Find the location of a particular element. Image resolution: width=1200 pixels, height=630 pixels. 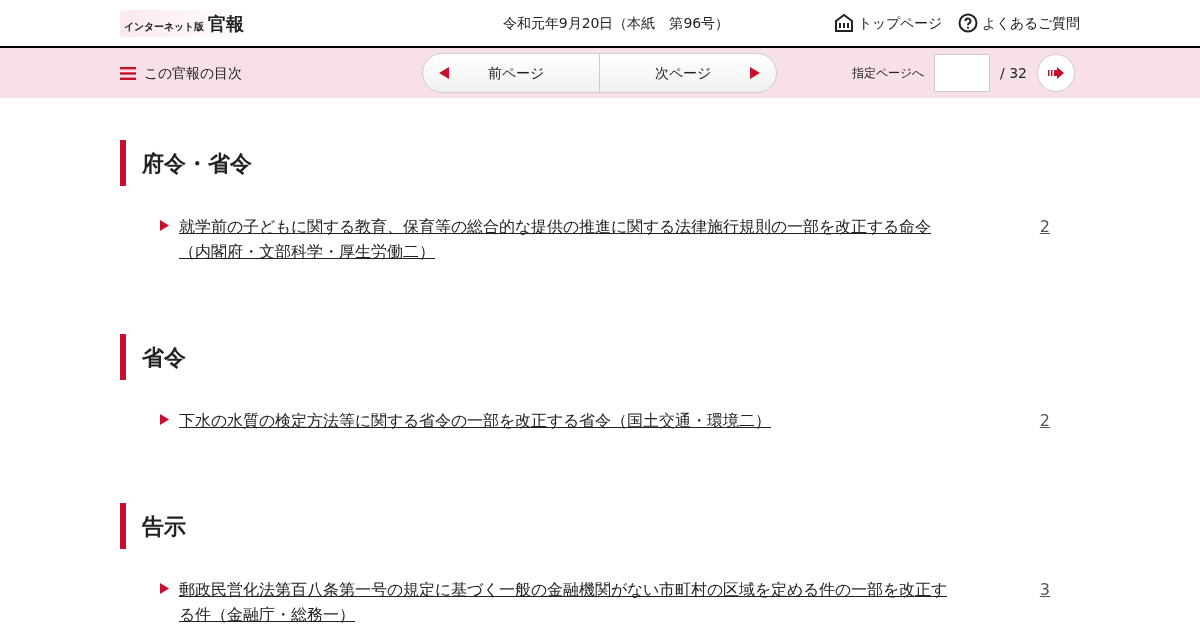

article-link: 郵政民営化法第百八条第一号の規定に基づく一般の金融機関がない市町村の区域を定める件の一部を改正する件（金融庁・総務一） is located at coordinates (565, 602).